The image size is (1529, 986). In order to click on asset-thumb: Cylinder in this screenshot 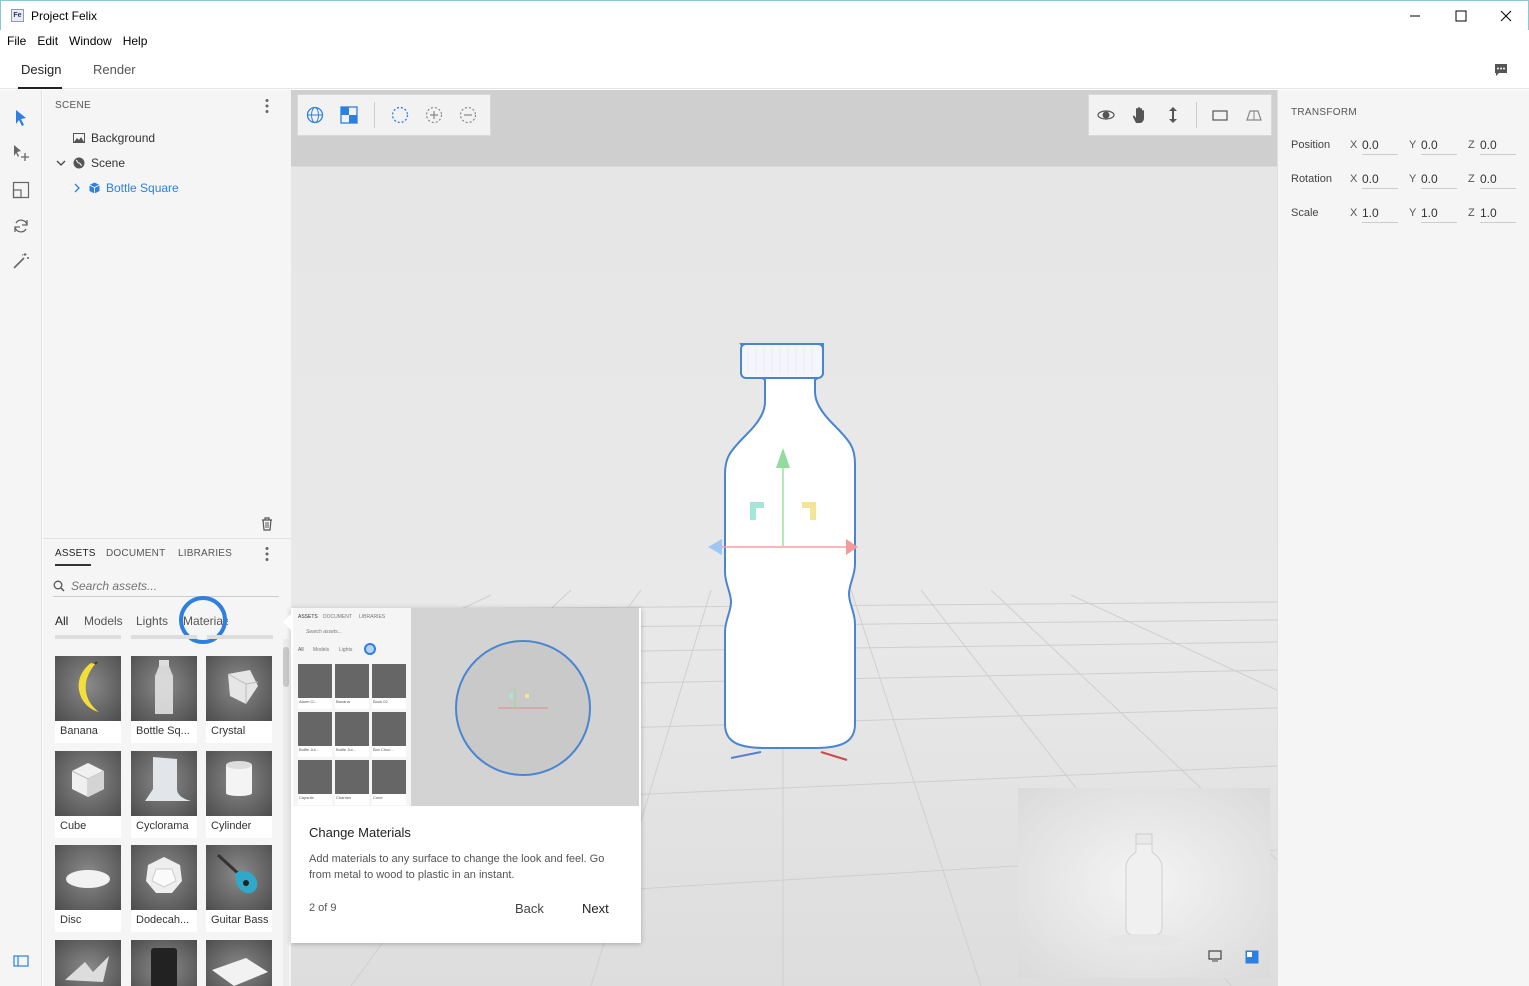, I will do `click(239, 794)`.